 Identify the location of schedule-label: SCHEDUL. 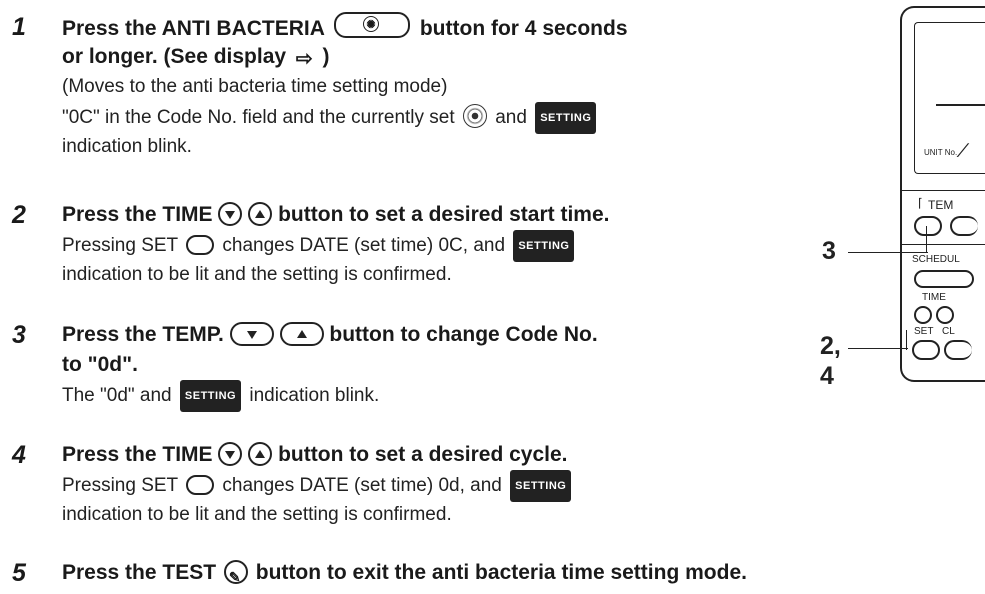
(936, 259).